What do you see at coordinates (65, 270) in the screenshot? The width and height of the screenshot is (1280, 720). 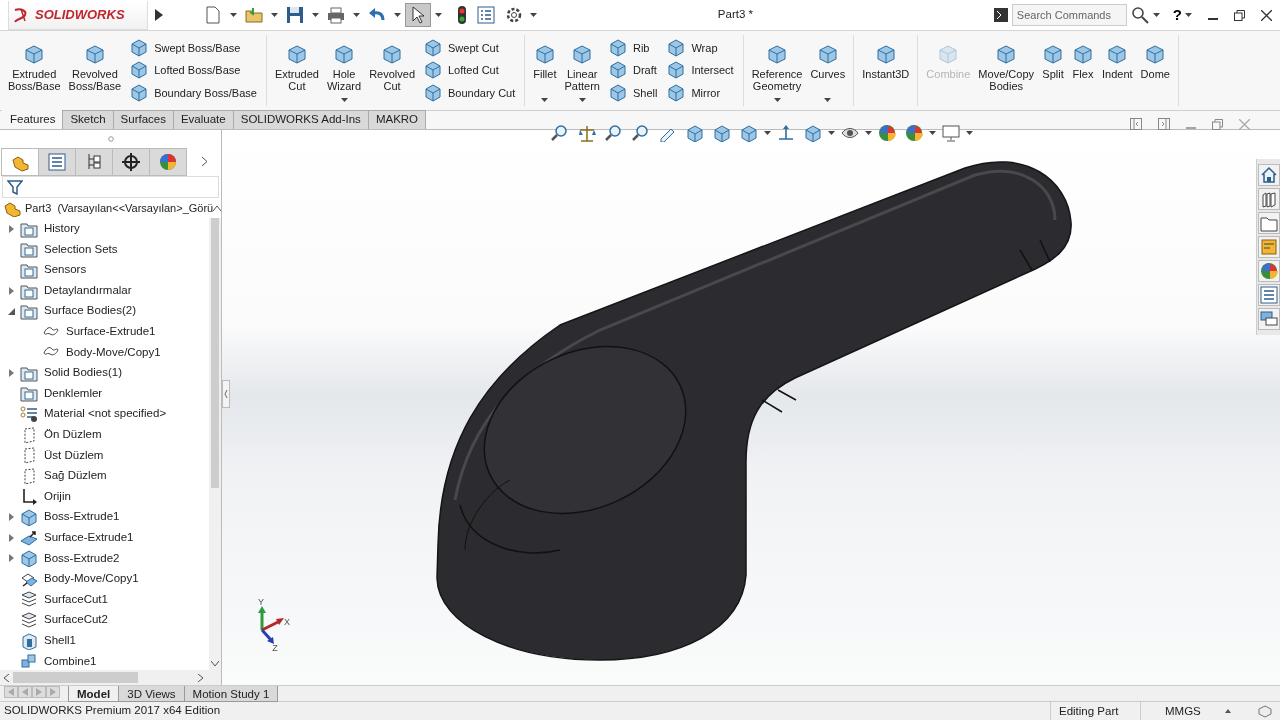 I see `tree-item: Sensors` at bounding box center [65, 270].